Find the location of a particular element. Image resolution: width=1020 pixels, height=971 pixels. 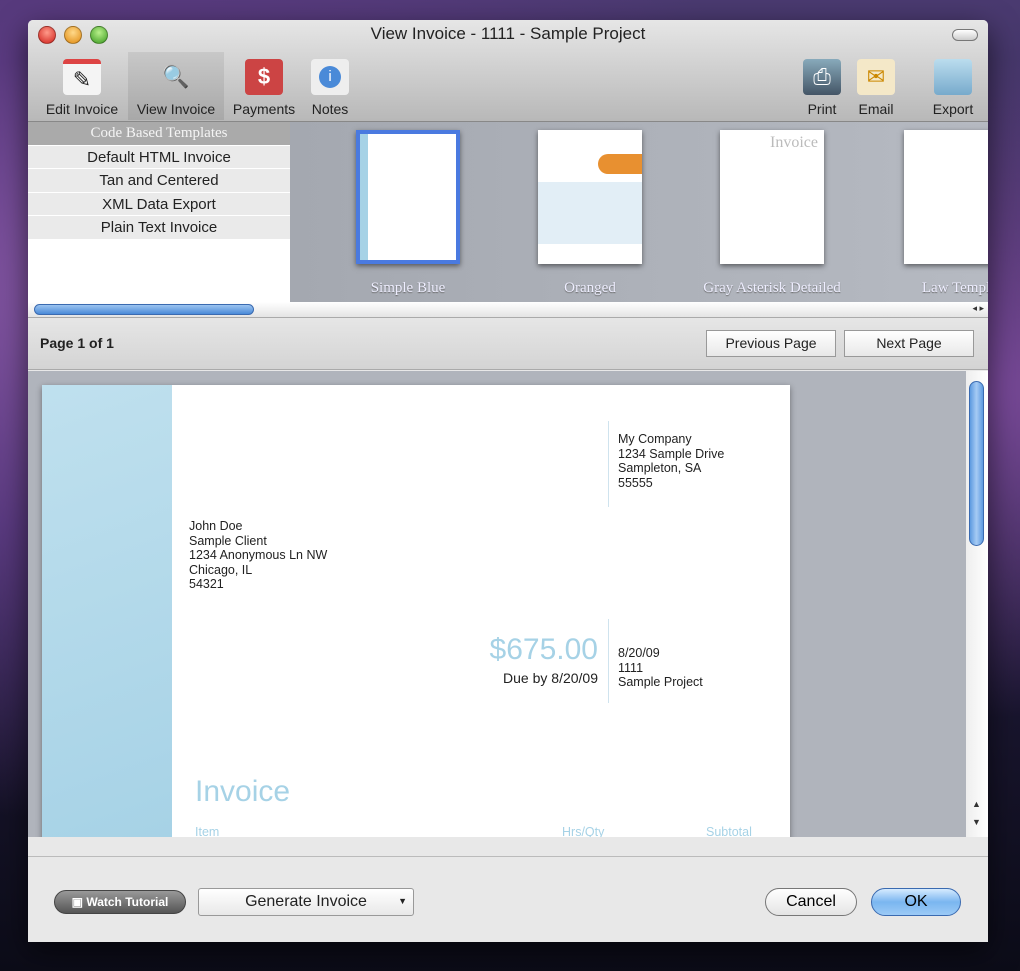

invoice-meta: 8/20/09 1111 Sample Project is located at coordinates (660, 667).